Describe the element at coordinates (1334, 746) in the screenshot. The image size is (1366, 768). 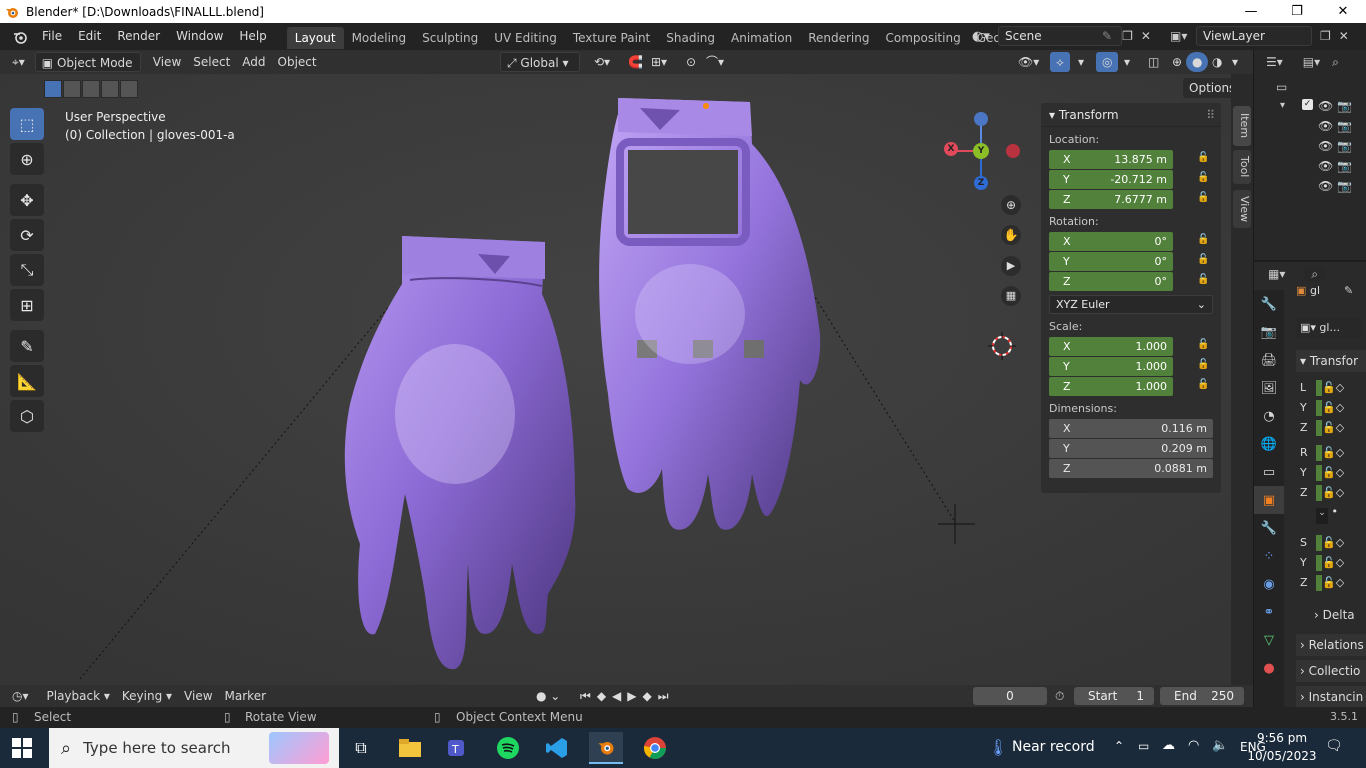
I see `notifications-icon: 🗨` at that location.